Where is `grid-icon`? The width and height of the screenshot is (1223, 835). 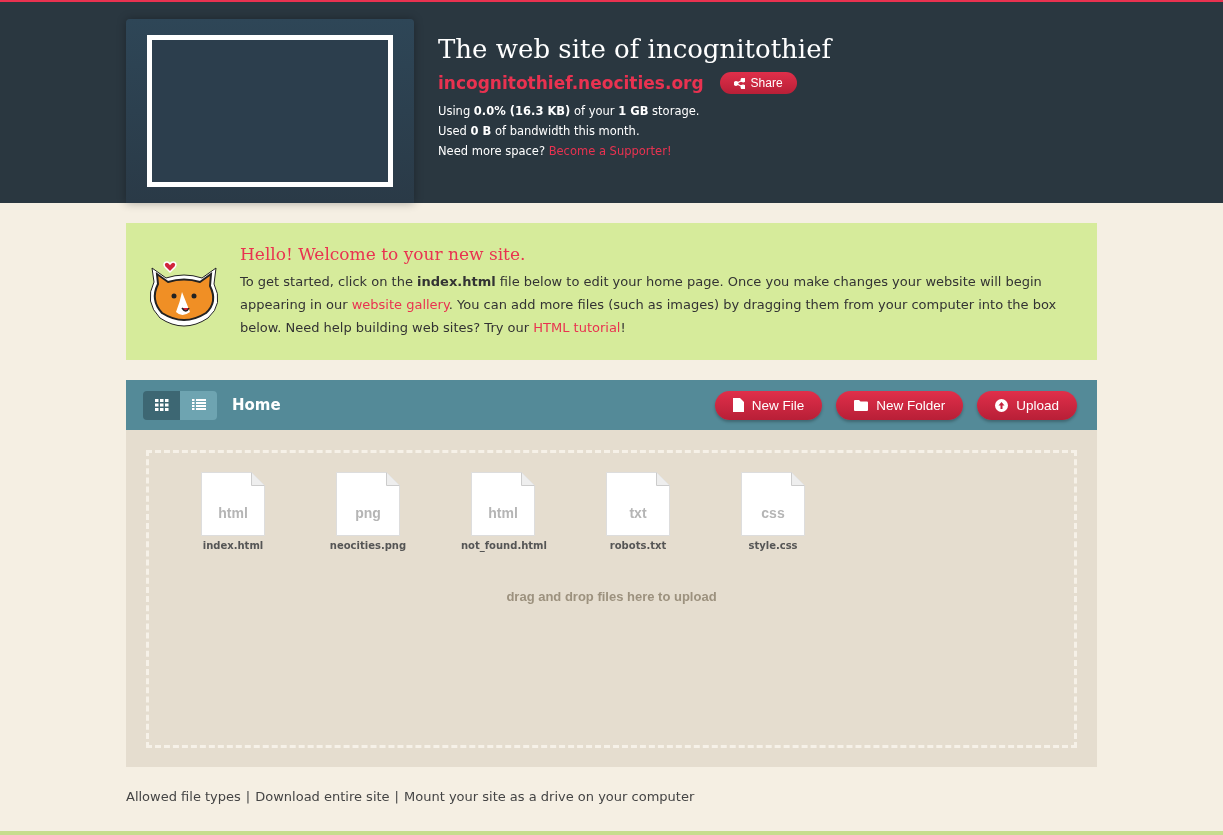
grid-icon is located at coordinates (161, 405).